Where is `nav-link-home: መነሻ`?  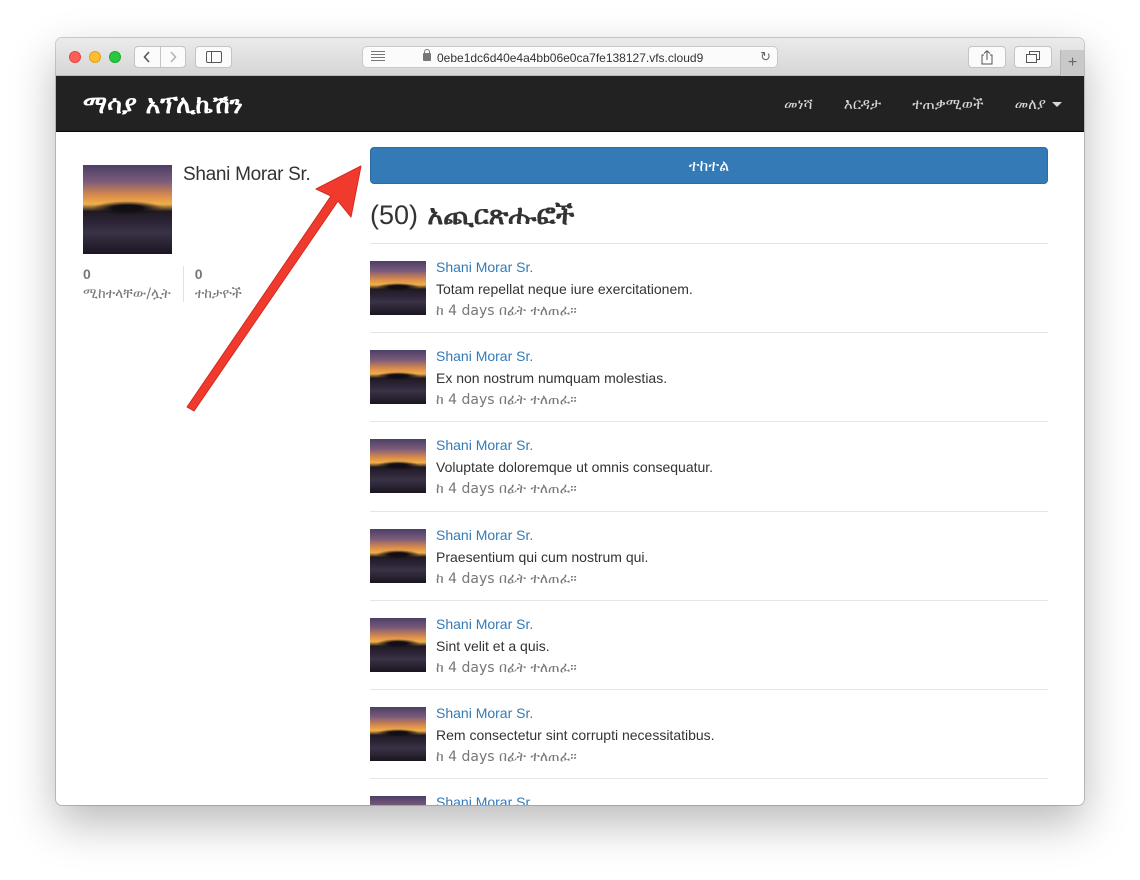 nav-link-home: መነሻ is located at coordinates (798, 104).